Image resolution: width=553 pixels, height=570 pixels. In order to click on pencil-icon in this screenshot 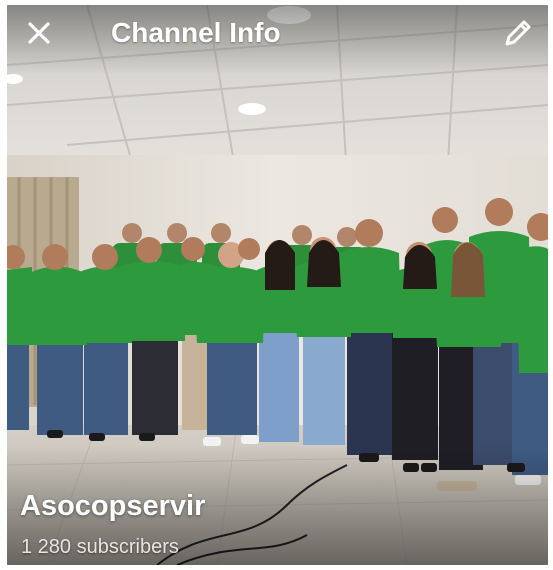, I will do `click(518, 33)`.